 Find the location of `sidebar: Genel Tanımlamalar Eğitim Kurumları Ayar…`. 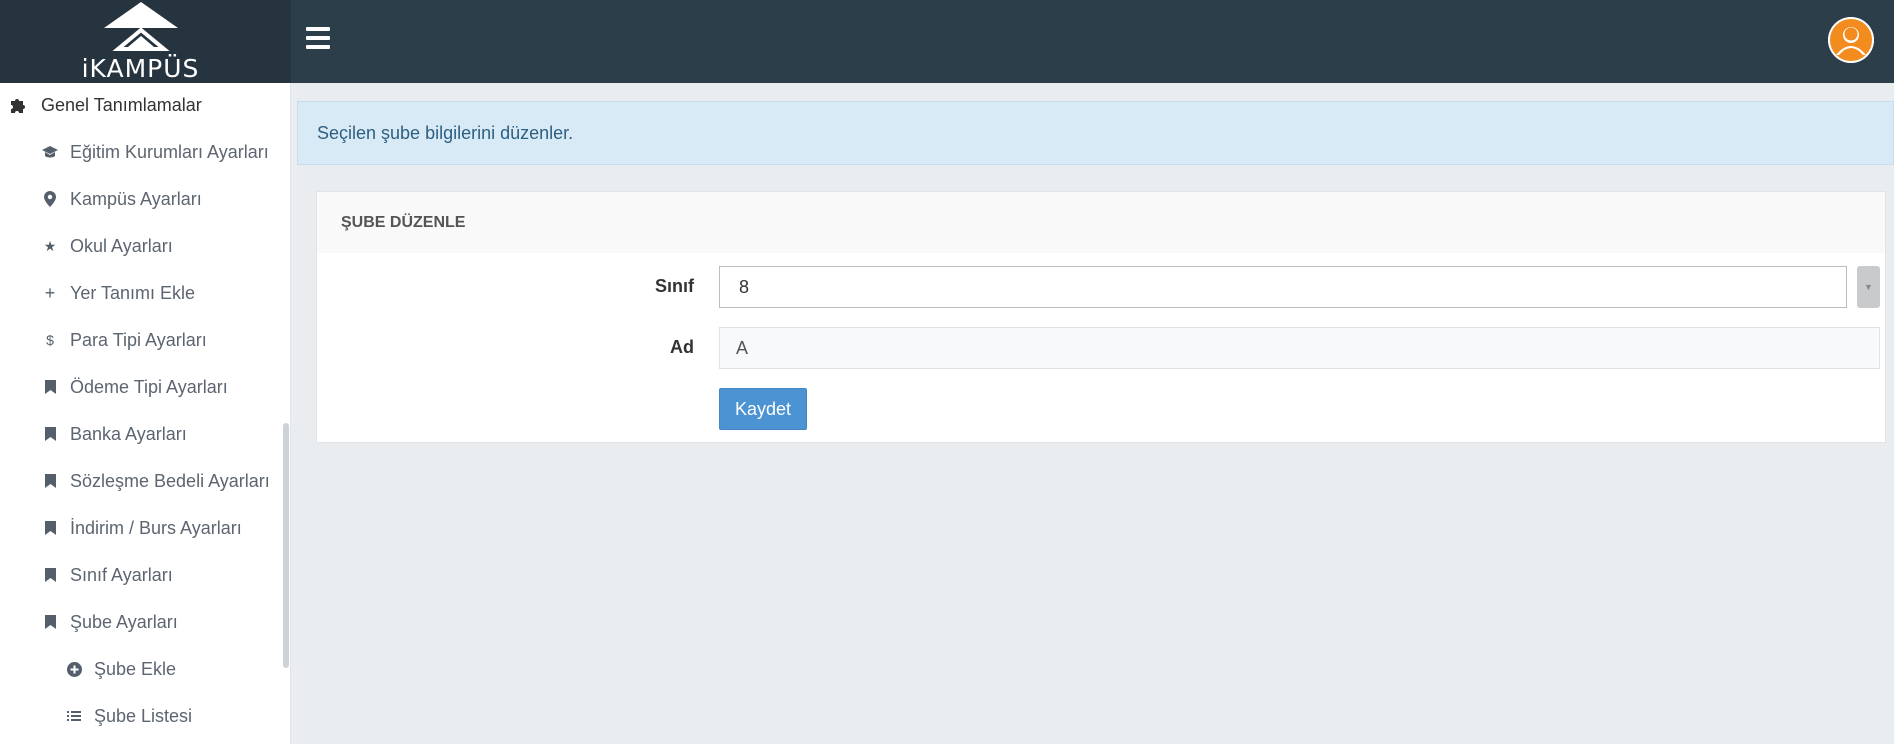

sidebar: Genel Tanımlamalar Eğitim Kurumları Ayar… is located at coordinates (145, 413).